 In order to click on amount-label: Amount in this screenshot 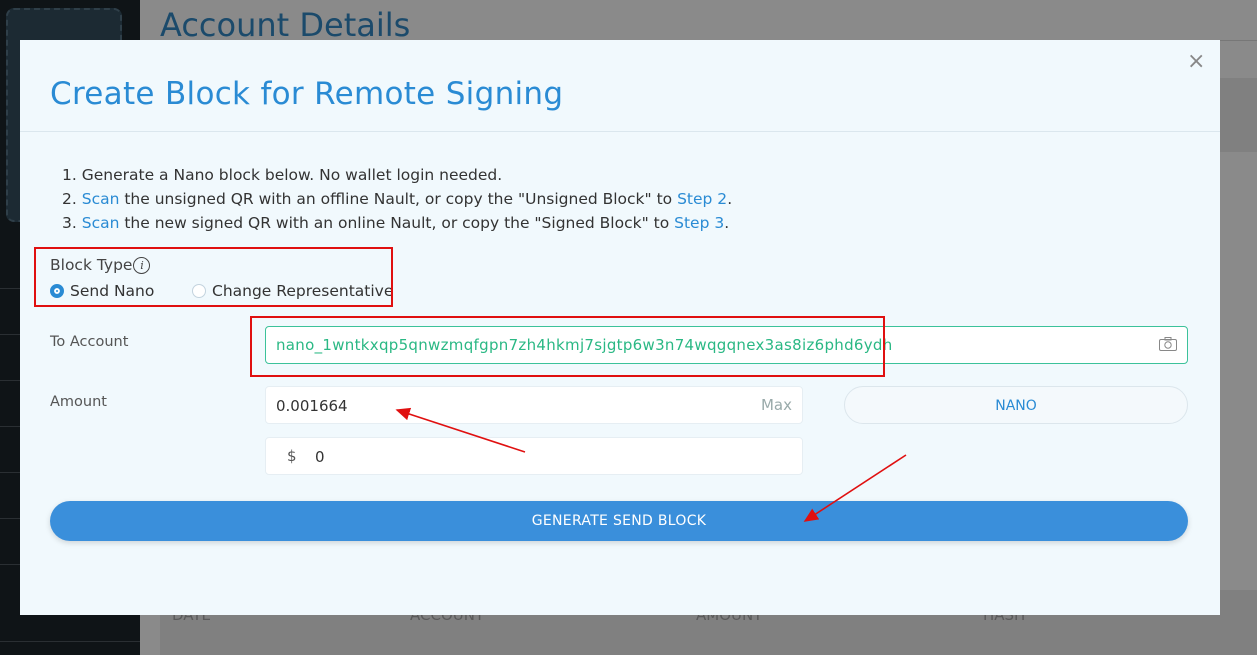, I will do `click(78, 402)`.